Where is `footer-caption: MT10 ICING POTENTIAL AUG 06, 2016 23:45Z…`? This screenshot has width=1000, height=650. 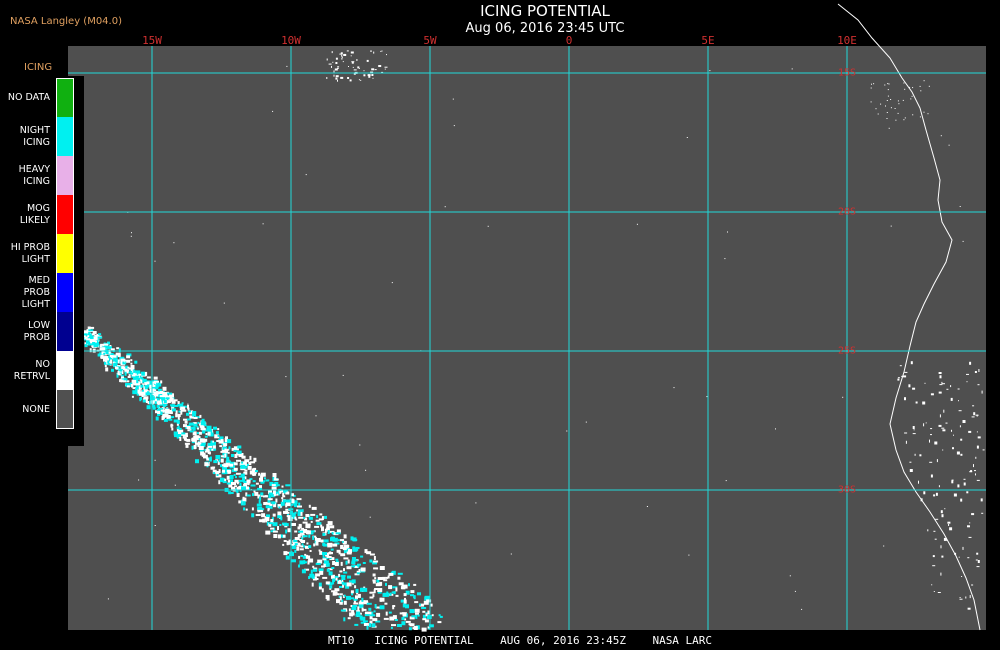
footer-caption: MT10 ICING POTENTIAL AUG 06, 2016 23:45Z… is located at coordinates (520, 640).